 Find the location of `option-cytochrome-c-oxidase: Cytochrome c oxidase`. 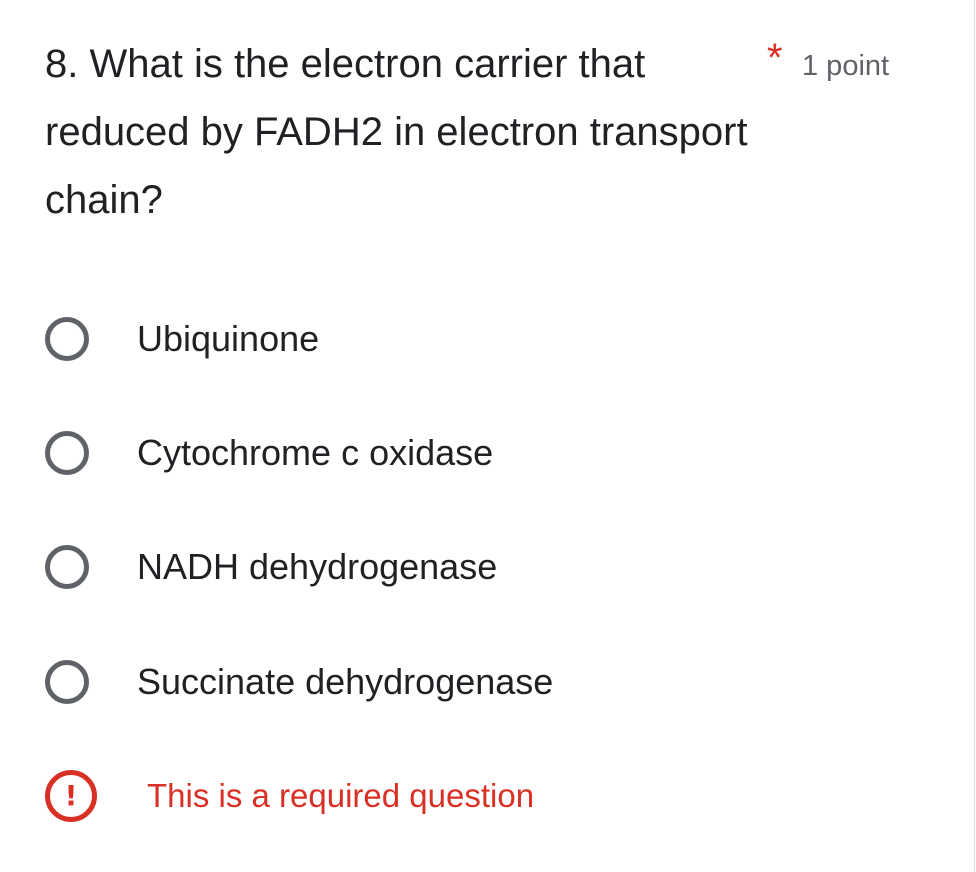

option-cytochrome-c-oxidase: Cytochrome c oxidase is located at coordinates (269, 453).